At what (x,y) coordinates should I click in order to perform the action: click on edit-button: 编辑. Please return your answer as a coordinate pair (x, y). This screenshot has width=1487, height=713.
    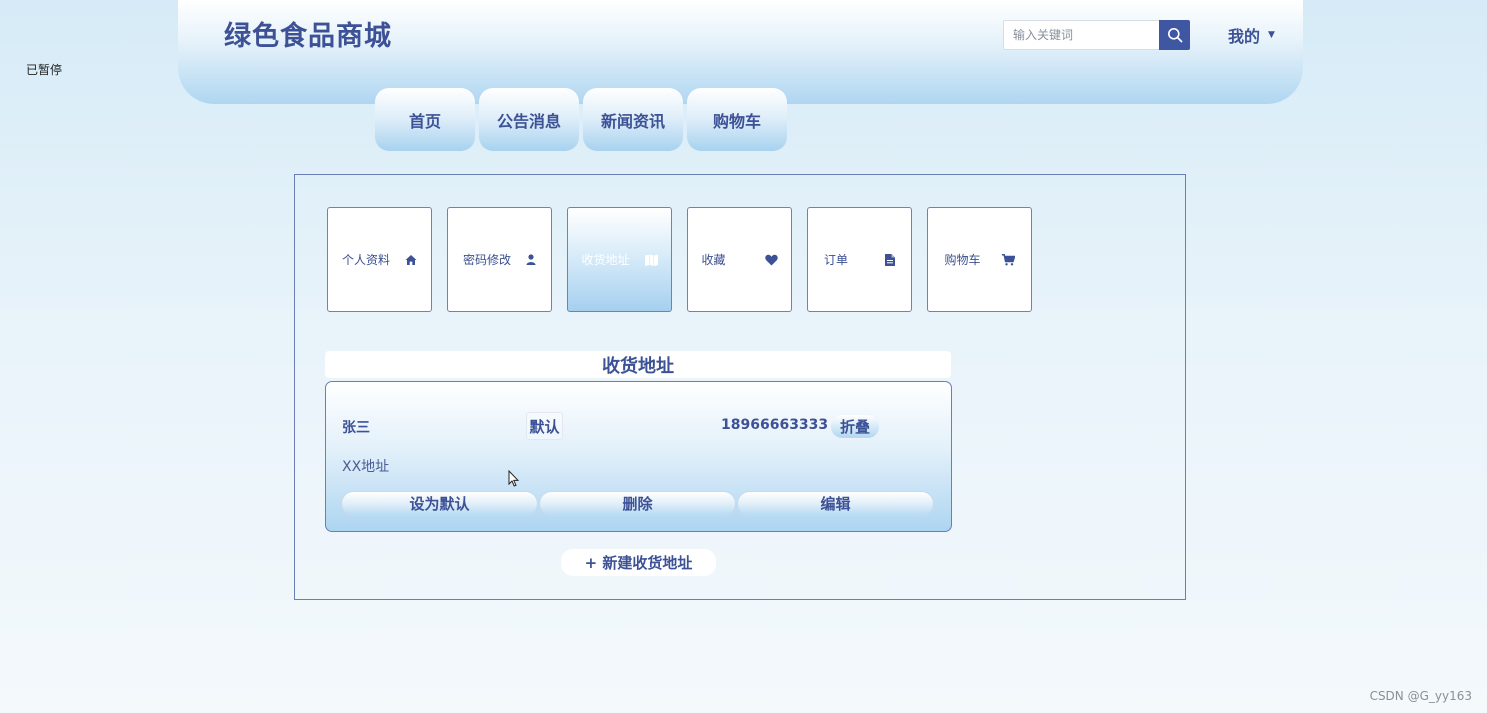
    Looking at the image, I should click on (835, 503).